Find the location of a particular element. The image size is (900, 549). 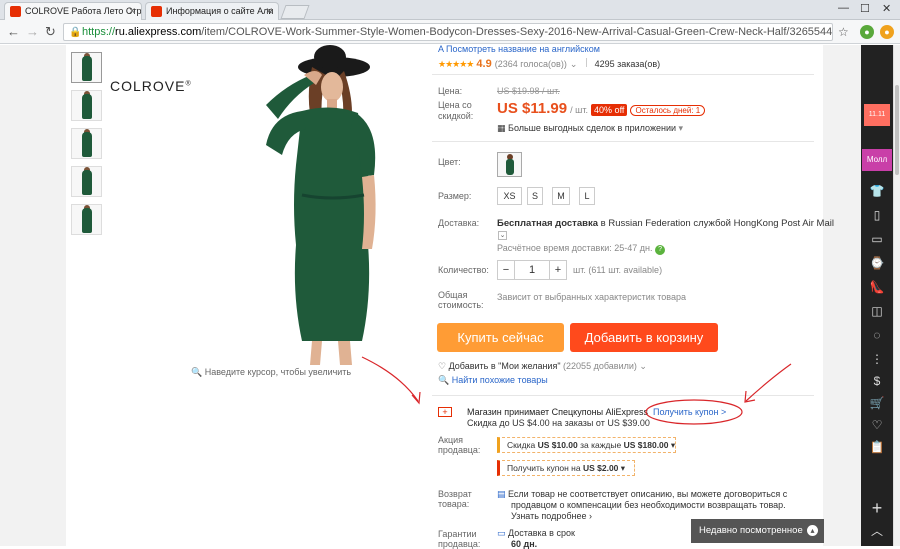

url-scheme: https:// is located at coordinates (99, 32).